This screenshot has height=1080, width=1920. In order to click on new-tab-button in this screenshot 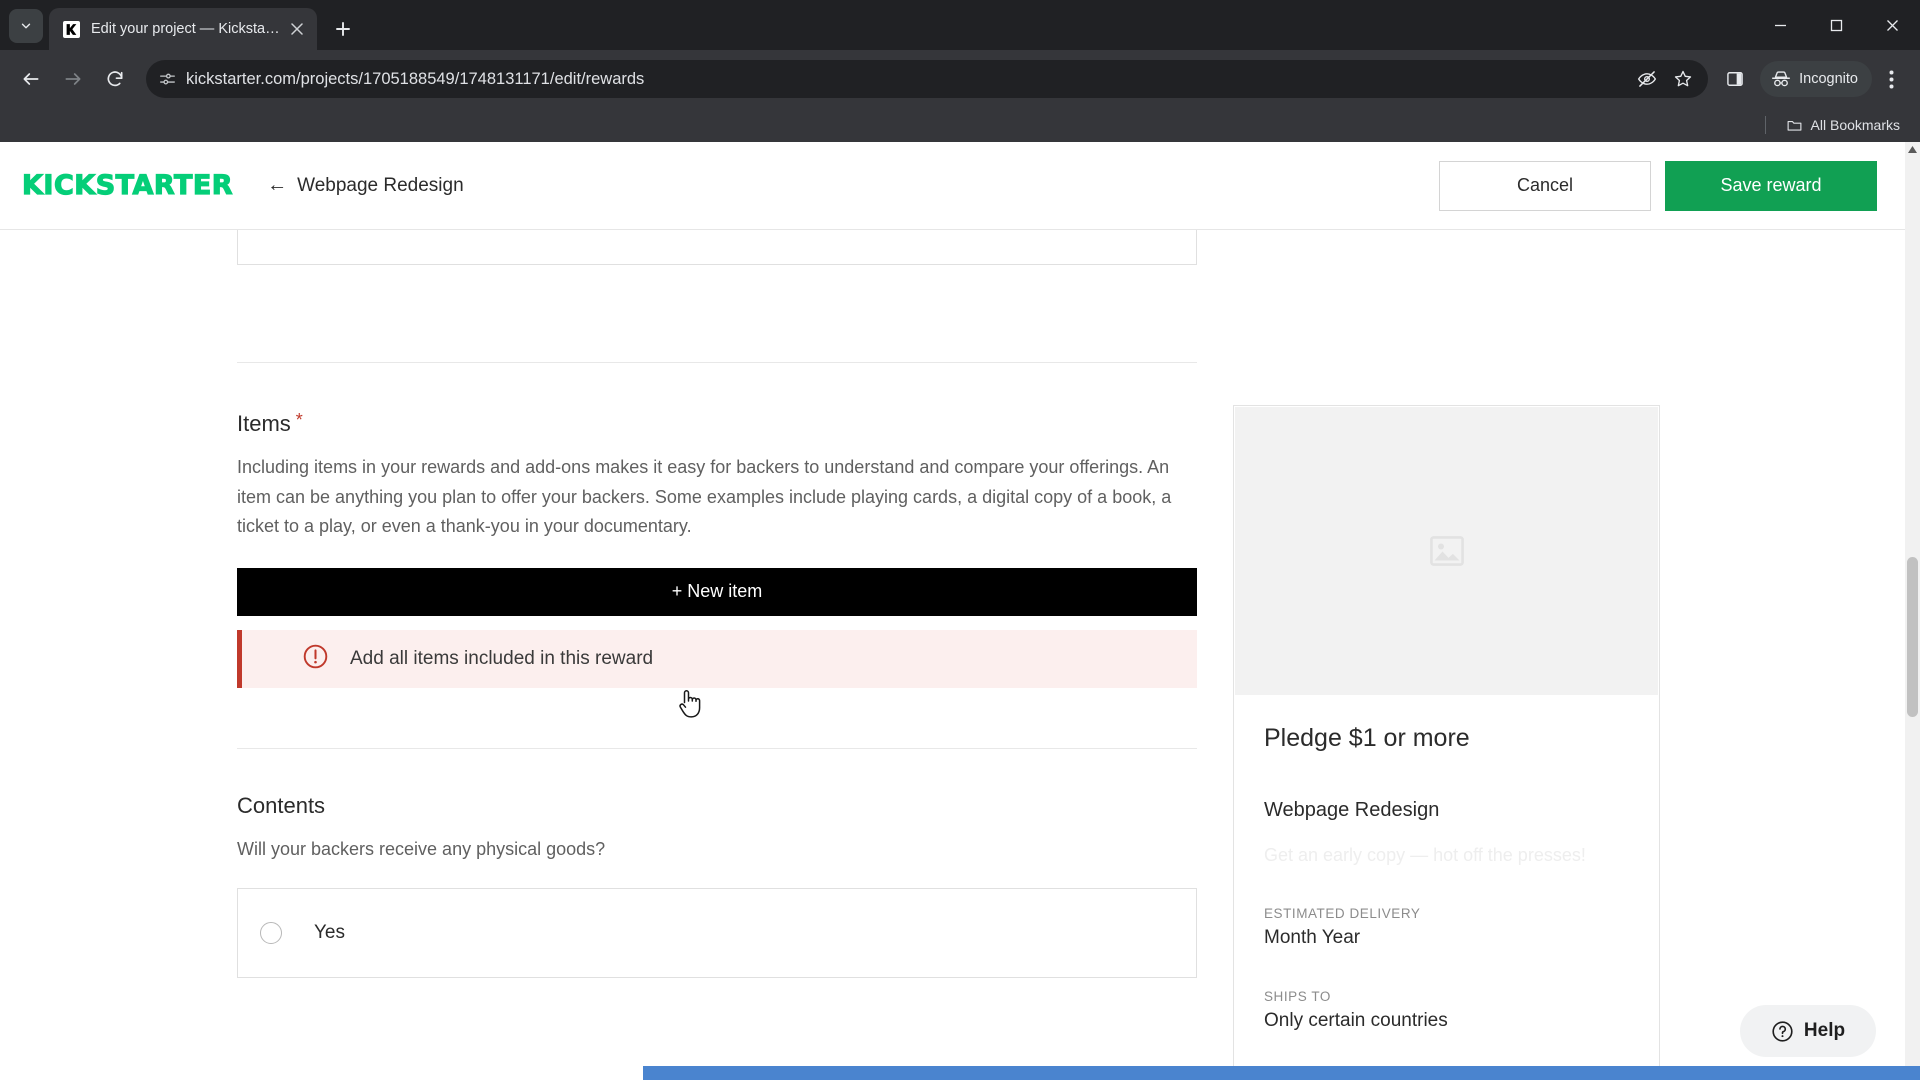, I will do `click(343, 29)`.